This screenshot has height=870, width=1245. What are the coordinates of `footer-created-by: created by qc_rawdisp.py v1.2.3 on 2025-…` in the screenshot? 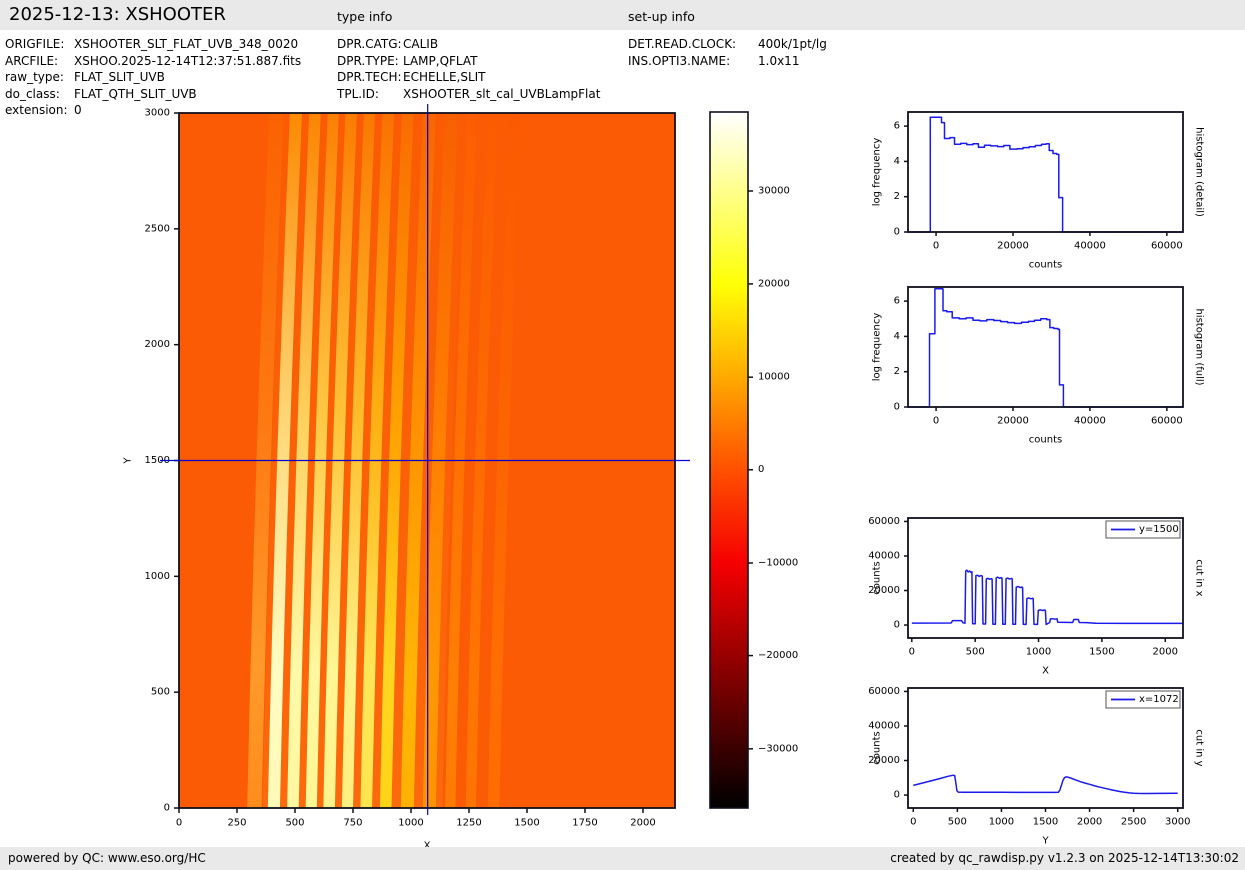 It's located at (1064, 858).